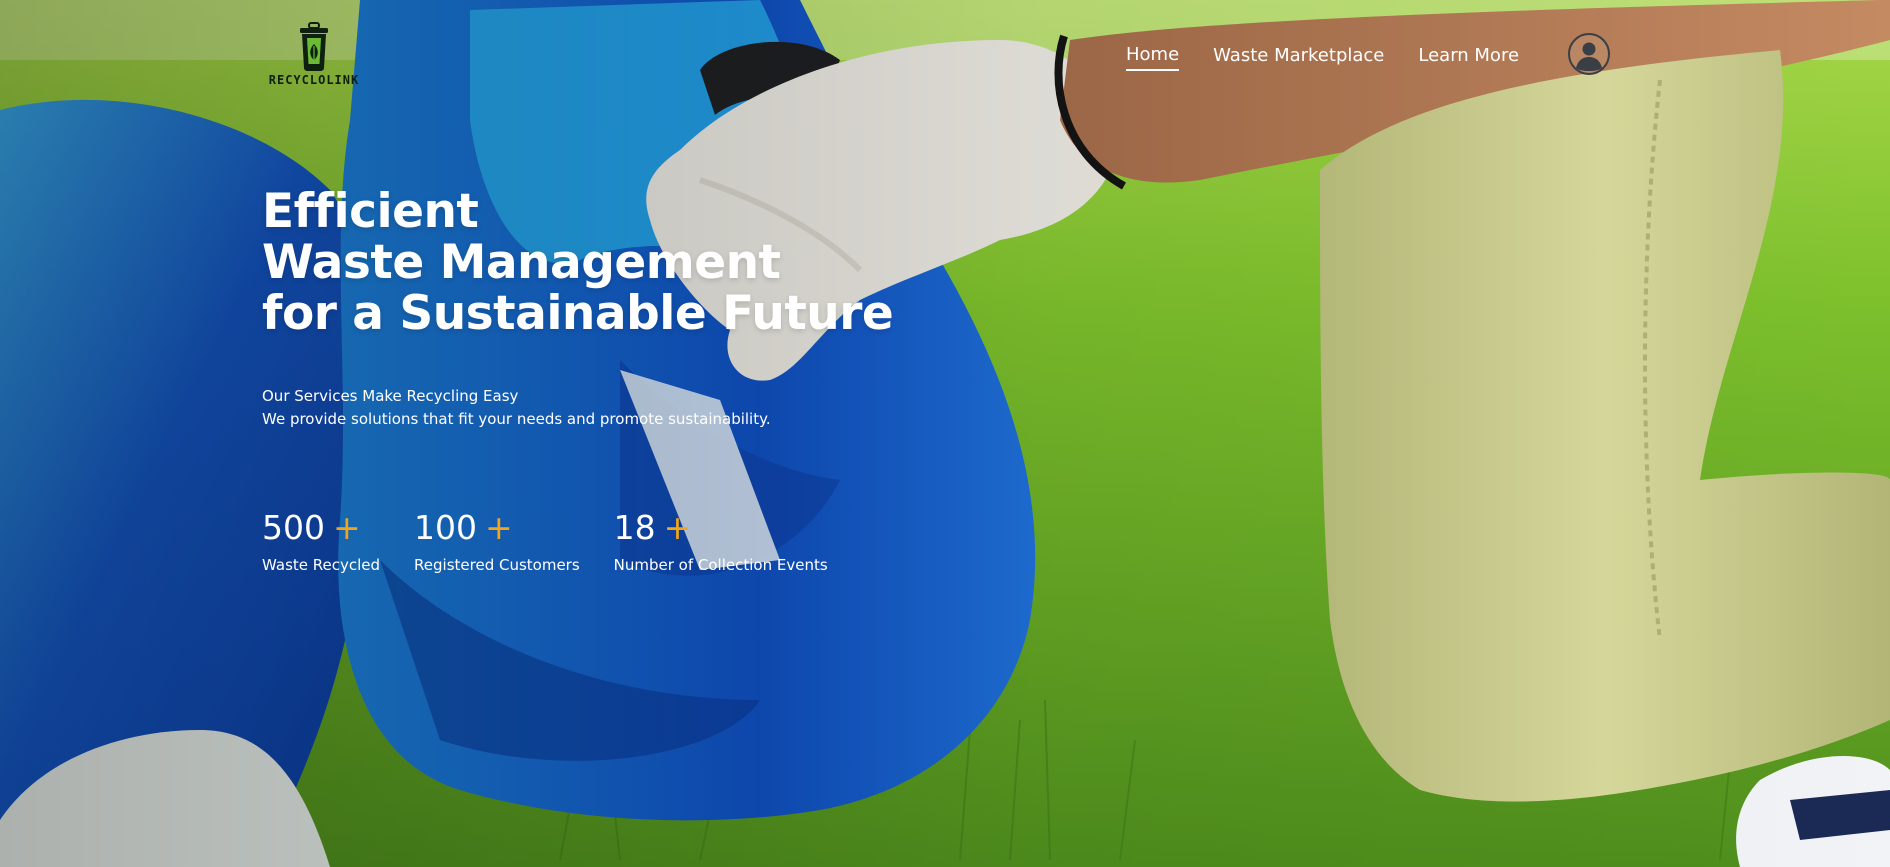  What do you see at coordinates (521, 262) in the screenshot?
I see `hero-headline-line: Waste Management` at bounding box center [521, 262].